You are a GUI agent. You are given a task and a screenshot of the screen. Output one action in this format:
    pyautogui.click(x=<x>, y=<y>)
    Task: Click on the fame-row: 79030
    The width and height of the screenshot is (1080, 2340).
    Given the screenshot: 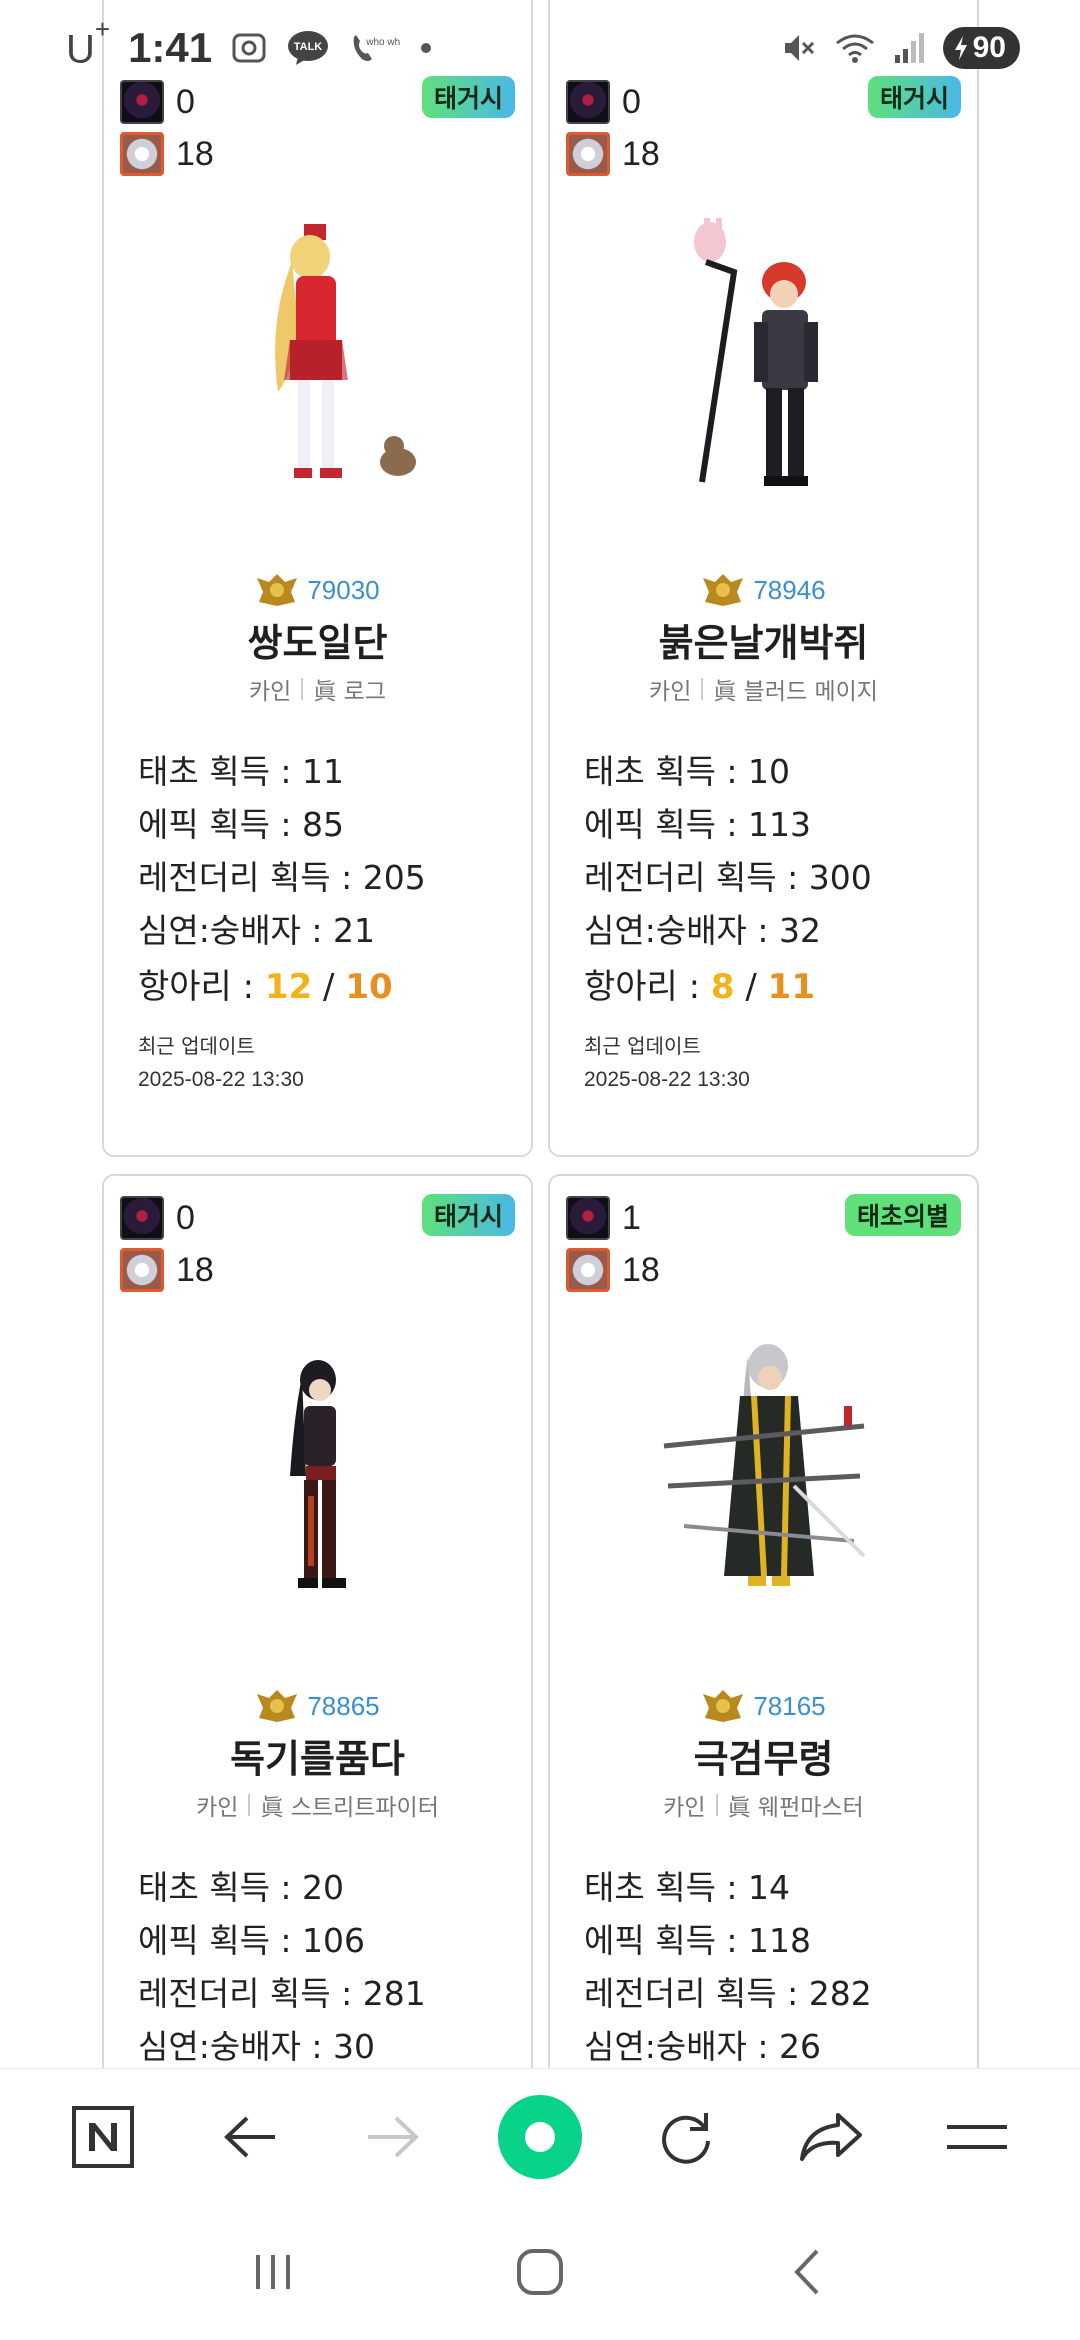 What is the action you would take?
    pyautogui.click(x=317, y=590)
    